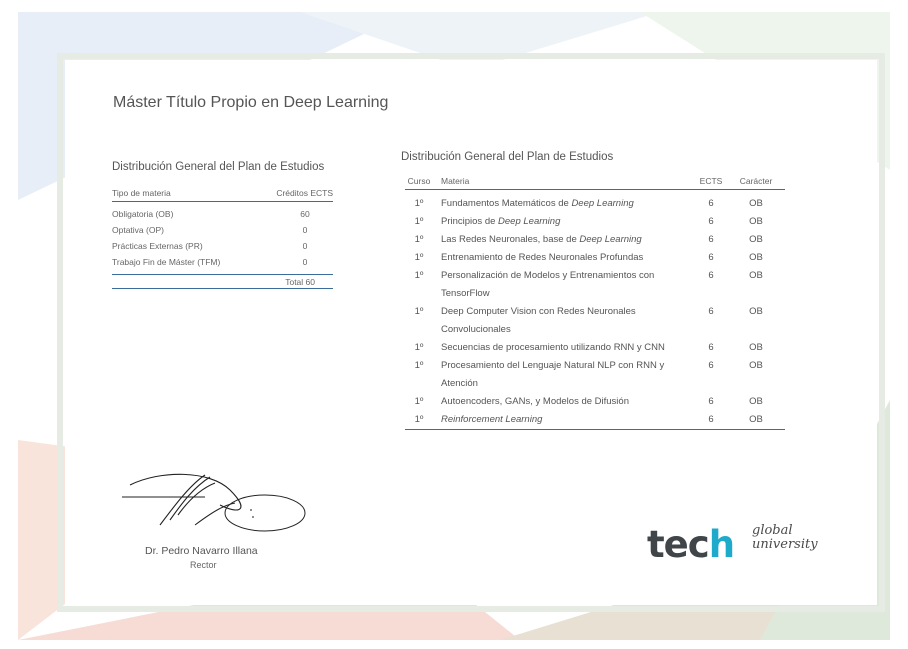 This screenshot has width=908, height=649. I want to click on logo-text: tech, so click(691, 544).